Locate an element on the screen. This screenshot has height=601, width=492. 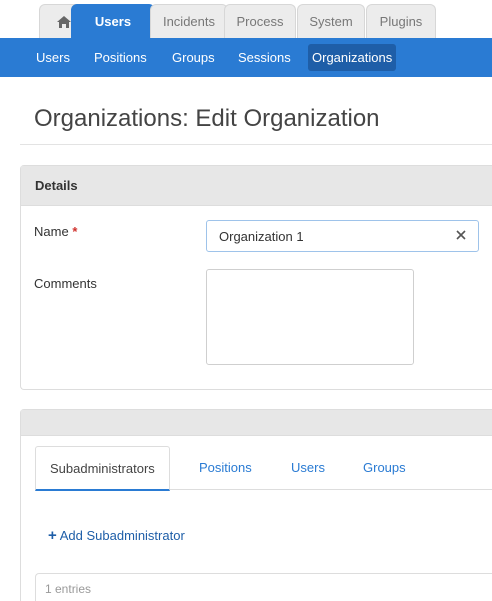
subnav-organizations: Organizations is located at coordinates (352, 57).